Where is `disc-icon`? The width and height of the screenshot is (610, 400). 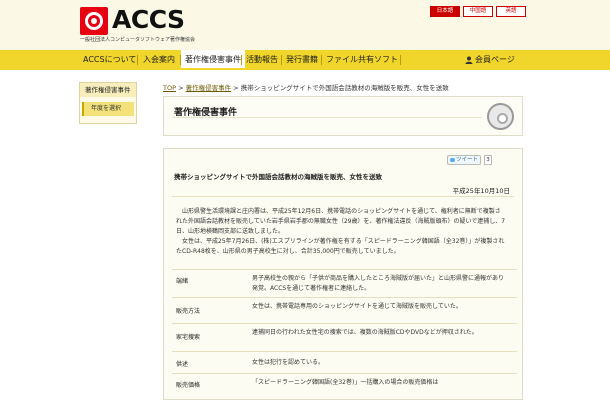
disc-icon is located at coordinates (500, 116).